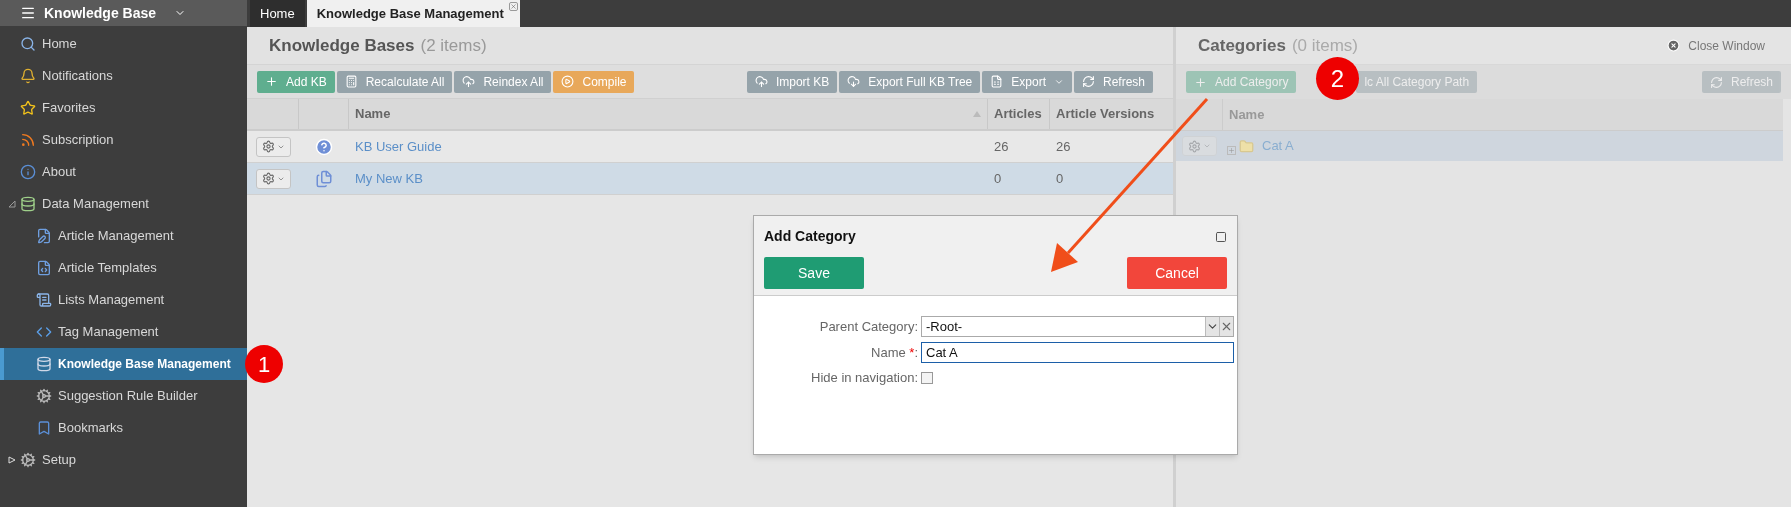 The height and width of the screenshot is (507, 1791). What do you see at coordinates (44, 428) in the screenshot?
I see `bookmark-icon` at bounding box center [44, 428].